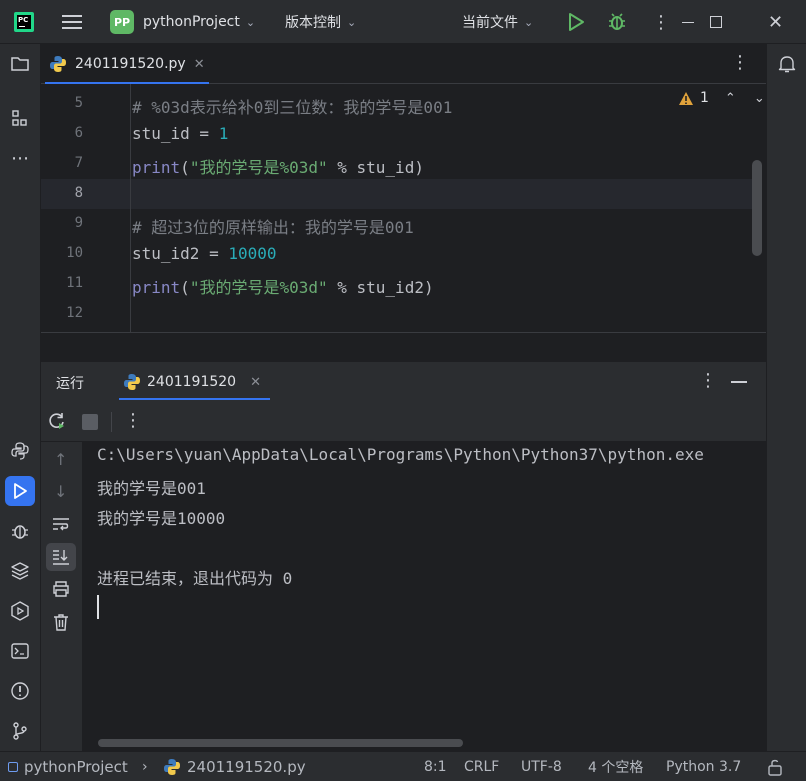 The width and height of the screenshot is (806, 781). What do you see at coordinates (403, 422) in the screenshot?
I see `run-toolbar: ⋮` at bounding box center [403, 422].